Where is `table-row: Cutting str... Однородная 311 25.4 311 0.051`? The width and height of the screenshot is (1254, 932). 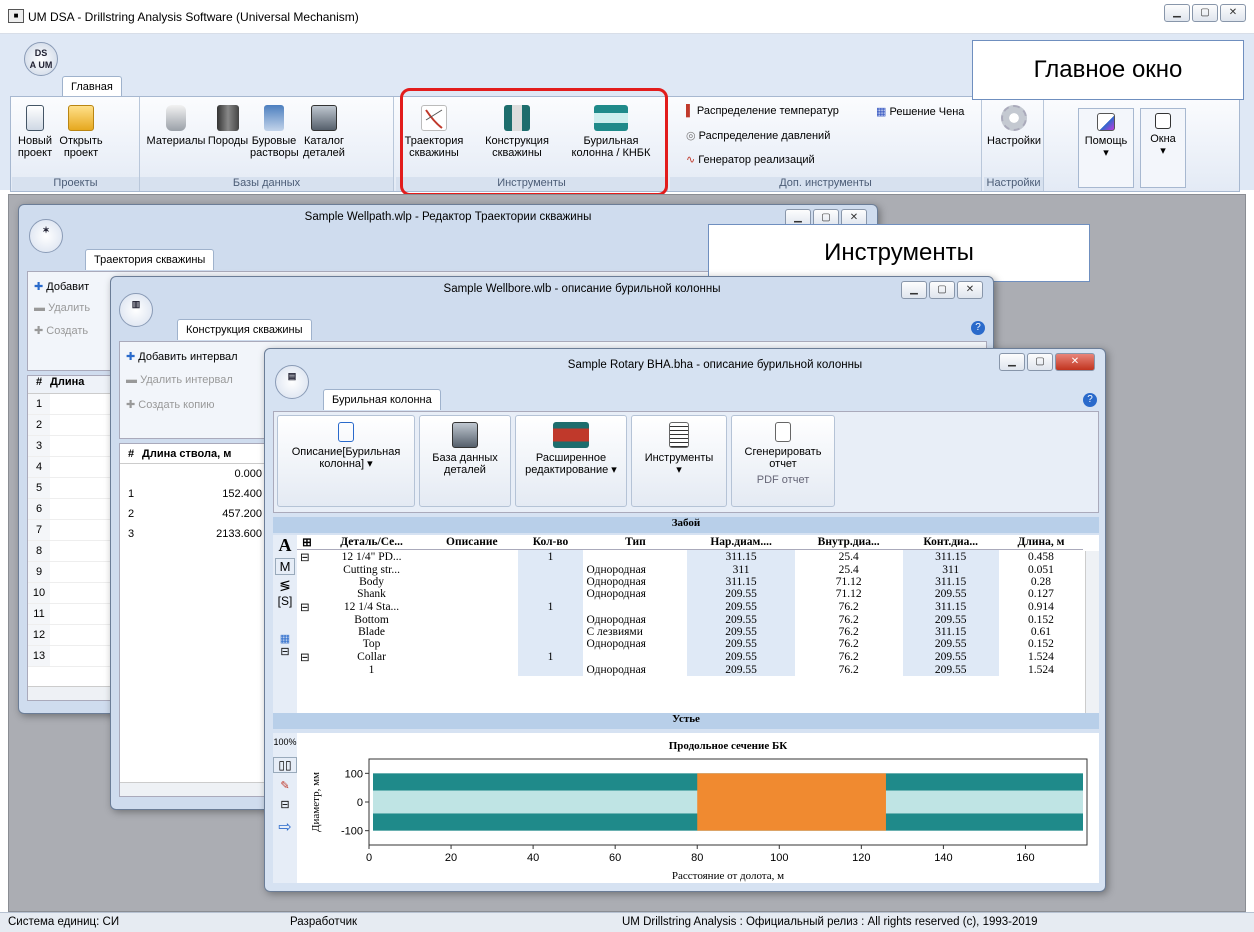
table-row: Cutting str... Однородная 311 25.4 311 0.051 is located at coordinates (690, 570).